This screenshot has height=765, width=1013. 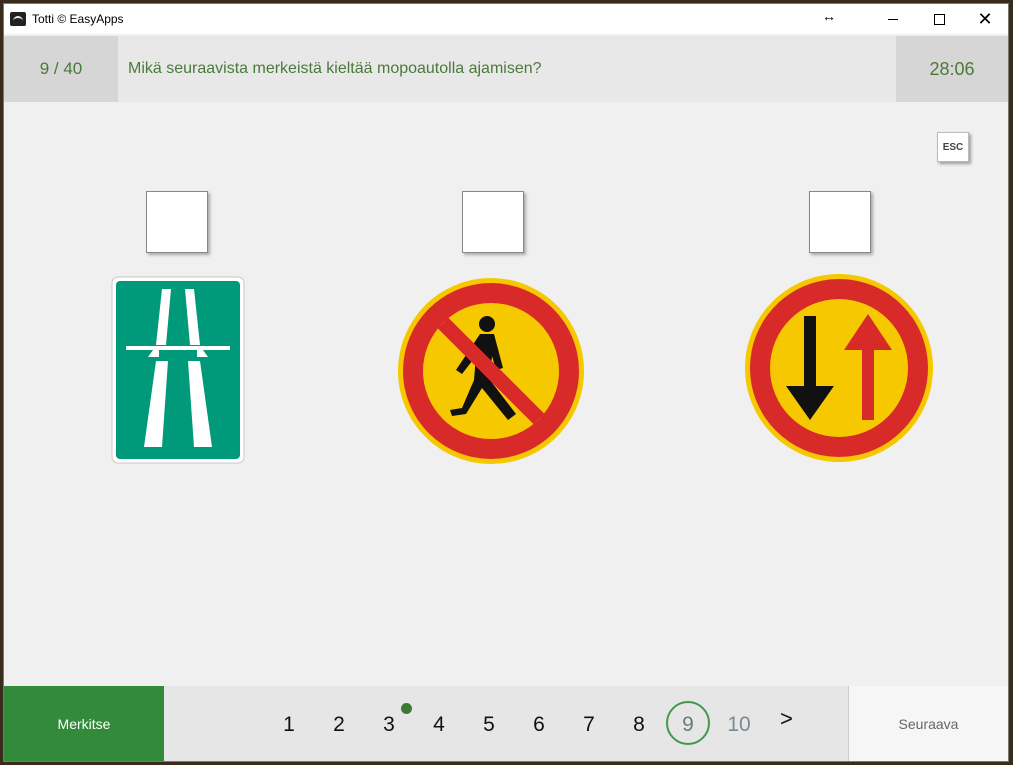 What do you see at coordinates (18, 19) in the screenshot?
I see `app-logo-icon` at bounding box center [18, 19].